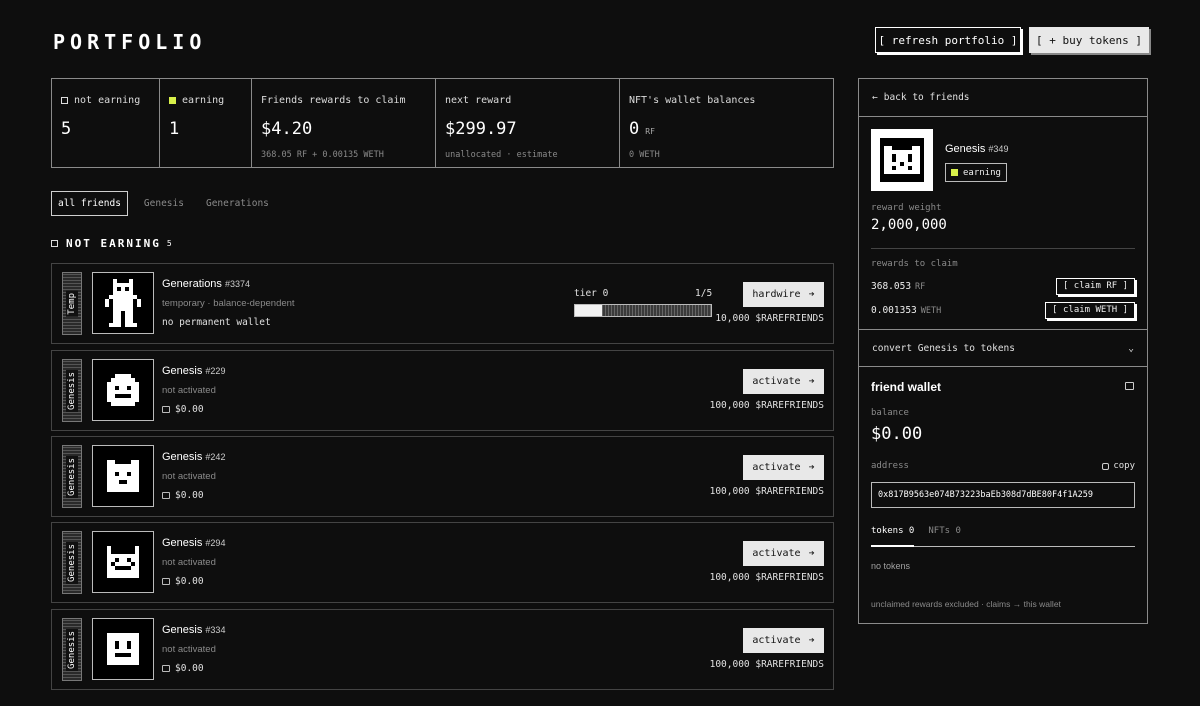  What do you see at coordinates (1003, 310) in the screenshot?
I see `weth-reward-row: 0.001353 WETH [ claim WETH ]` at bounding box center [1003, 310].